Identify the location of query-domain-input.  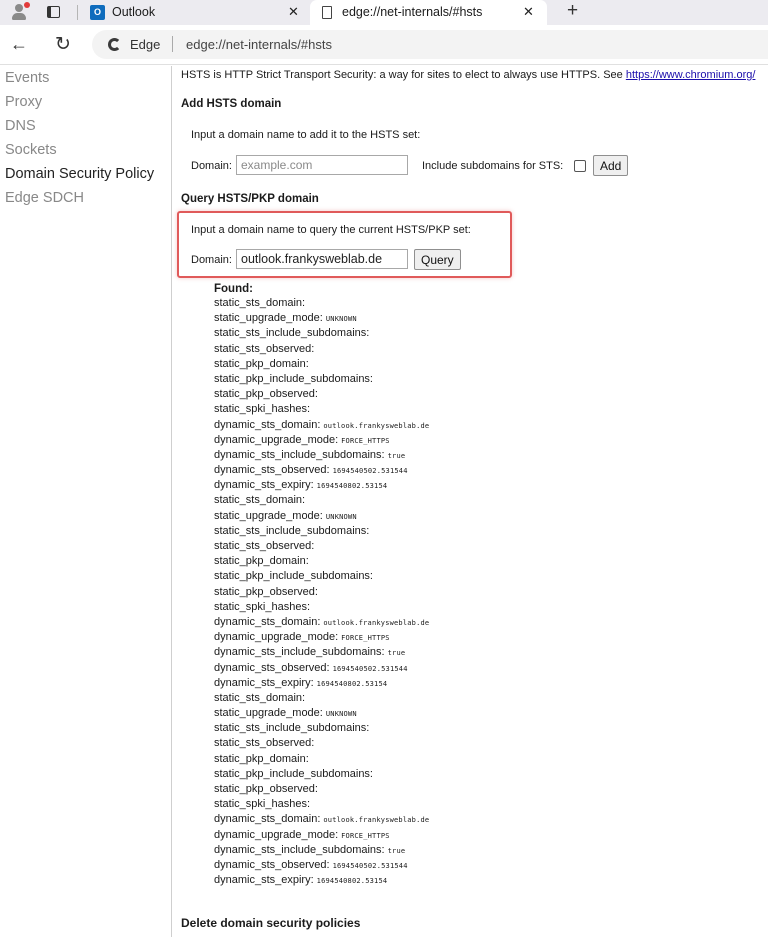
(322, 259).